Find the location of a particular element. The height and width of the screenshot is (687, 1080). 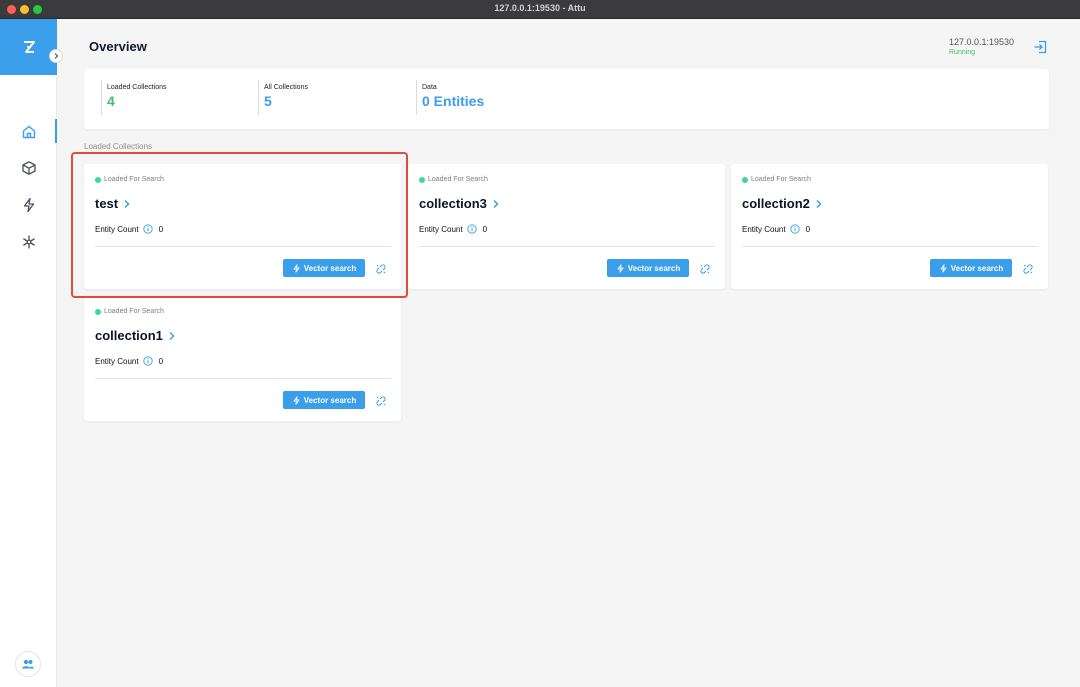

collection-link: test is located at coordinates (113, 203).